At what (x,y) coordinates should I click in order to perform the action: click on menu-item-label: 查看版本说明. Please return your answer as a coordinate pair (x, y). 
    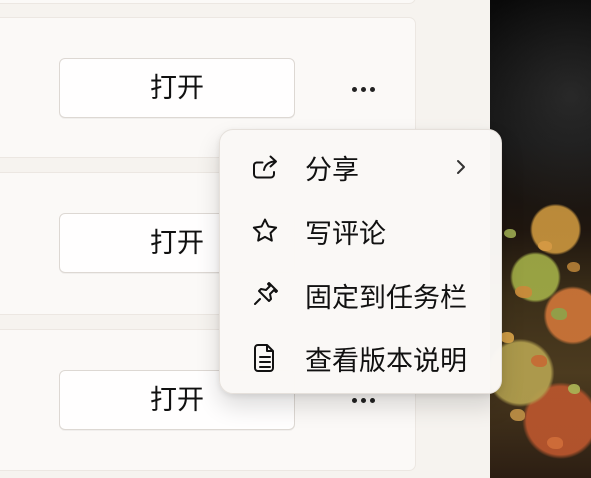
    Looking at the image, I should click on (386, 361).